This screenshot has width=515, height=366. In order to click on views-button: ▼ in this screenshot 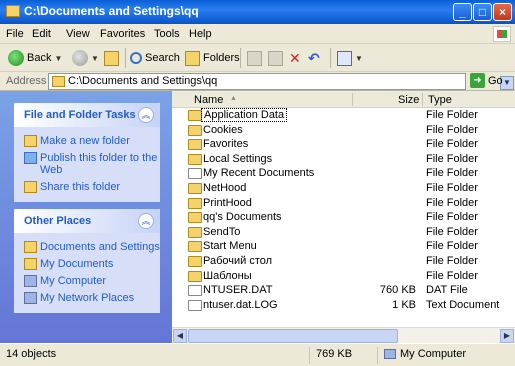, I will do `click(350, 58)`.